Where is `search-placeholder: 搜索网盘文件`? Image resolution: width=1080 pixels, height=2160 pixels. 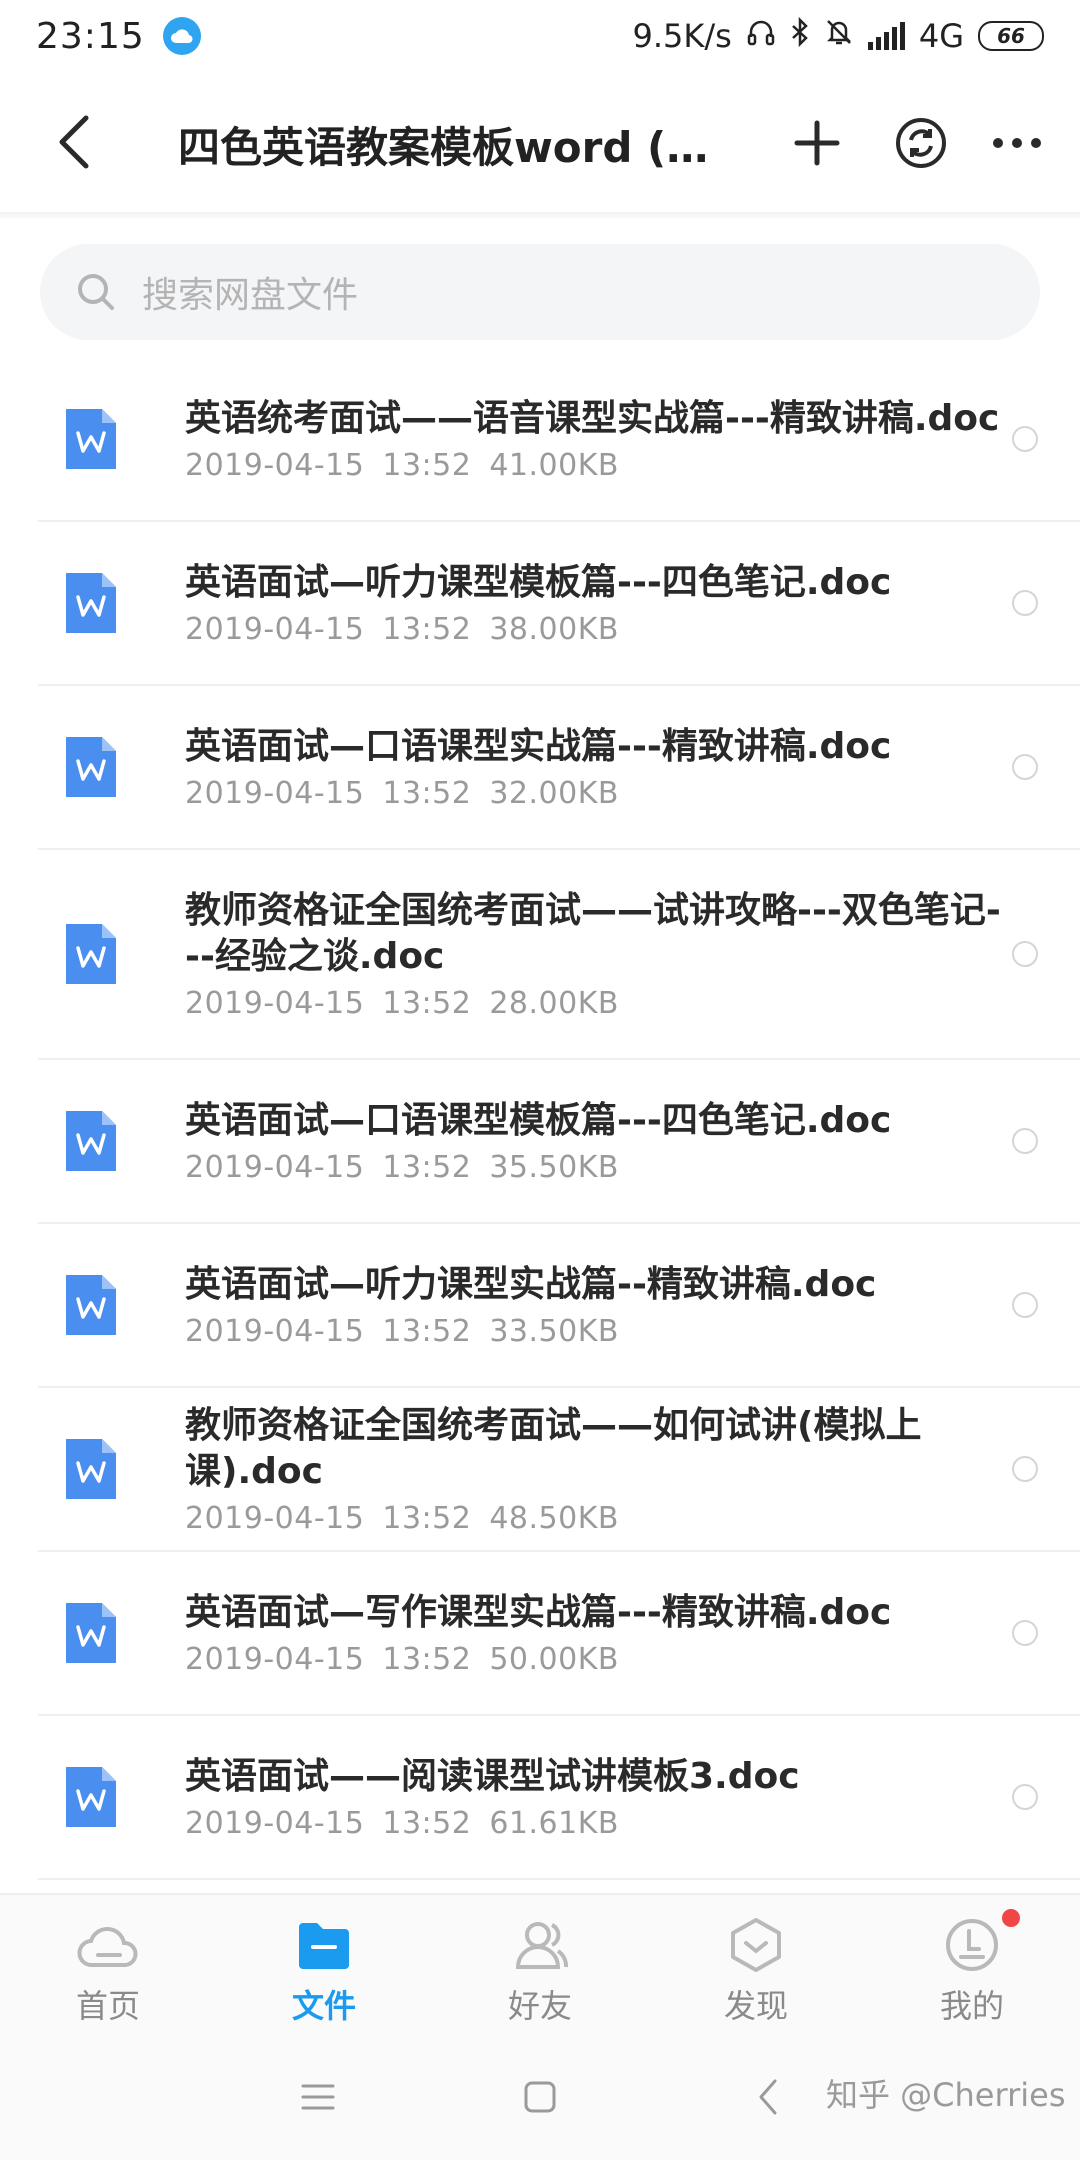 search-placeholder: 搜索网盘文件 is located at coordinates (250, 295).